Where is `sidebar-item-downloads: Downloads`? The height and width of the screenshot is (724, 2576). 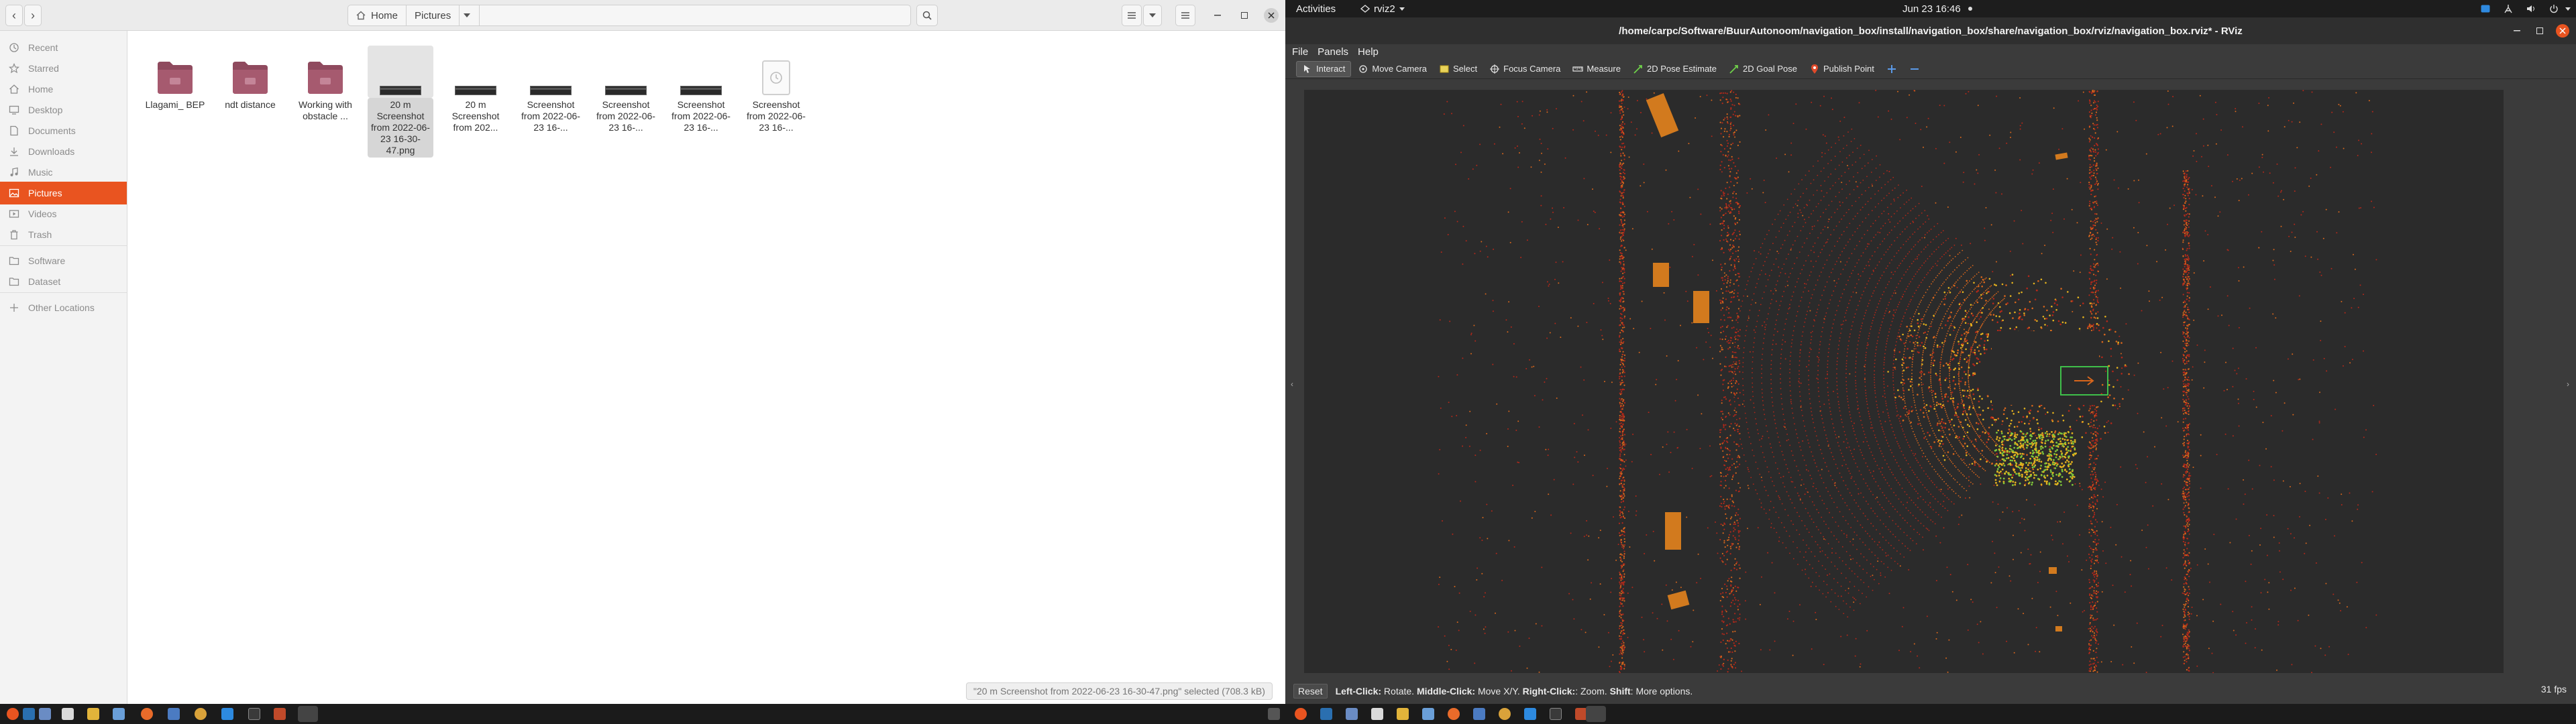 sidebar-item-downloads: Downloads is located at coordinates (63, 151).